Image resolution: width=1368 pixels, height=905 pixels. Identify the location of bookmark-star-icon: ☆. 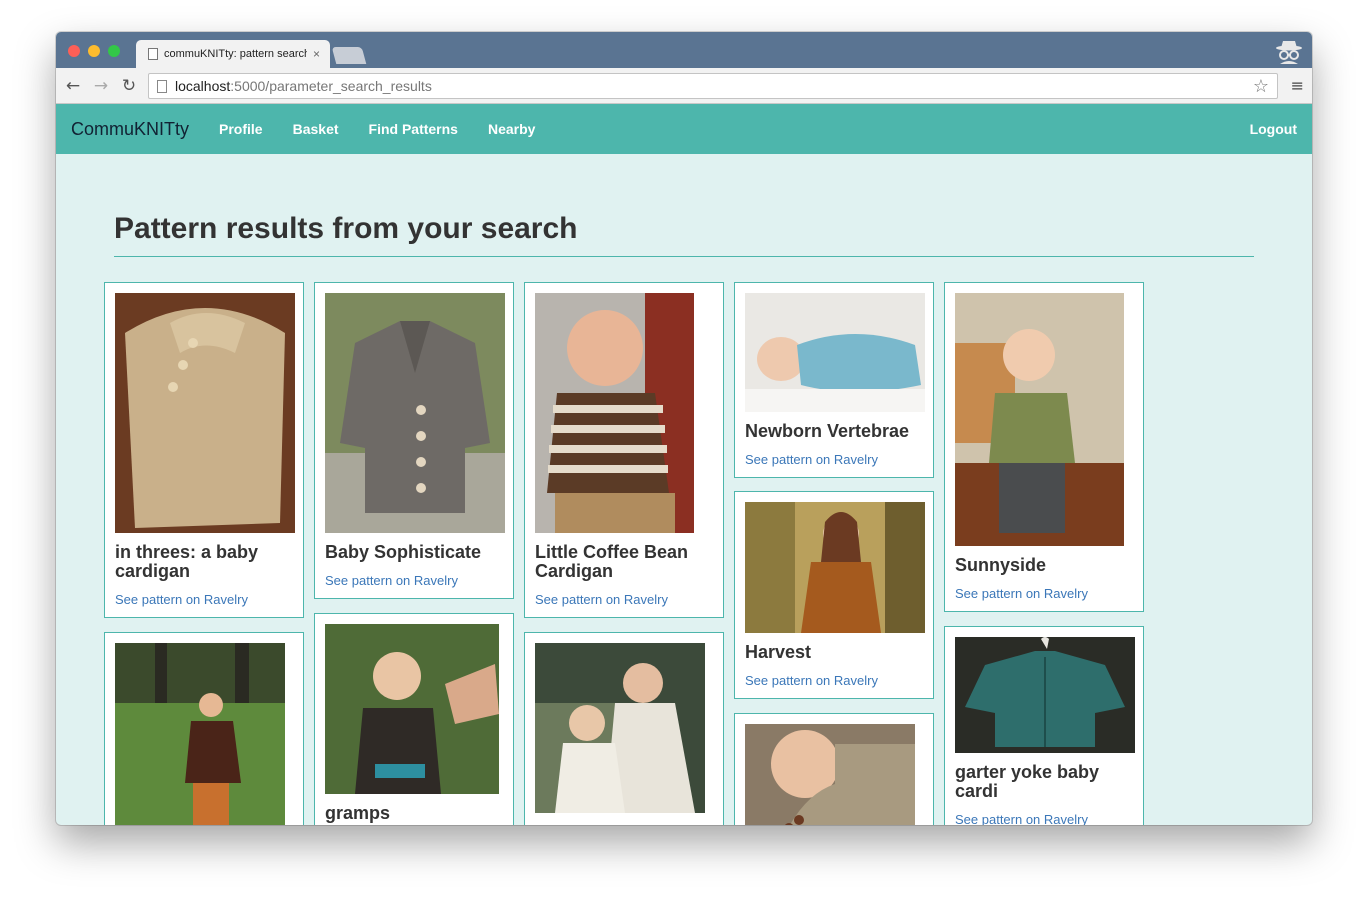
(1261, 86).